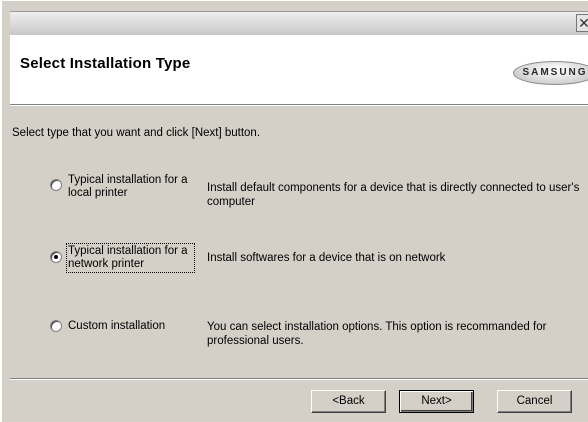 This screenshot has height=422, width=588. I want to click on radio-selected-dot, so click(56, 257).